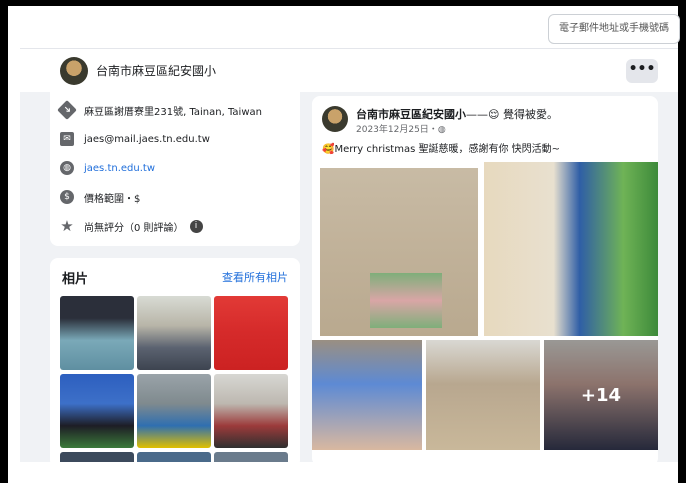 This screenshot has height=483, width=686. What do you see at coordinates (397, 130) in the screenshot?
I see `post-date-text: 2023年12月25日・` at bounding box center [397, 130].